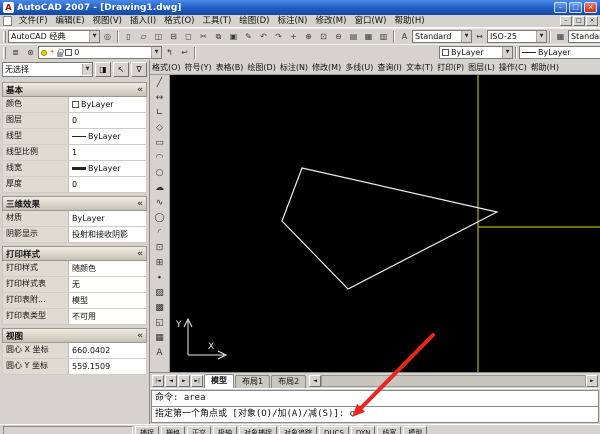  I want to click on property-row-linetype: 线型 ByLayer, so click(74, 137).